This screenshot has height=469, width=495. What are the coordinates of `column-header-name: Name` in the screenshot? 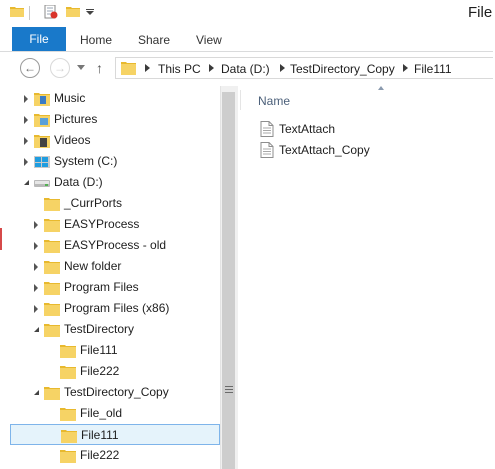 It's located at (274, 101).